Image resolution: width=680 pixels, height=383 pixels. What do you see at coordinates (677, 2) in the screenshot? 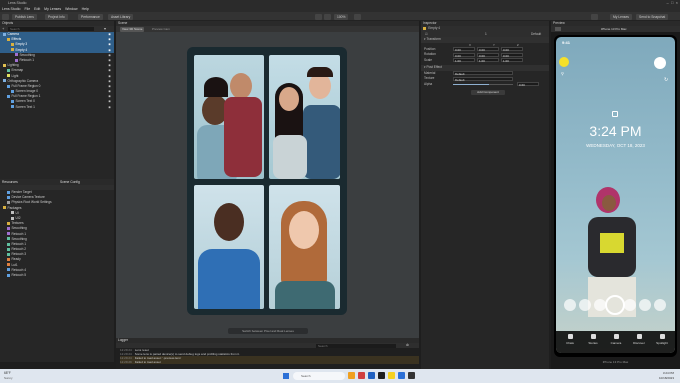
I see `close-icon: ×` at bounding box center [677, 2].